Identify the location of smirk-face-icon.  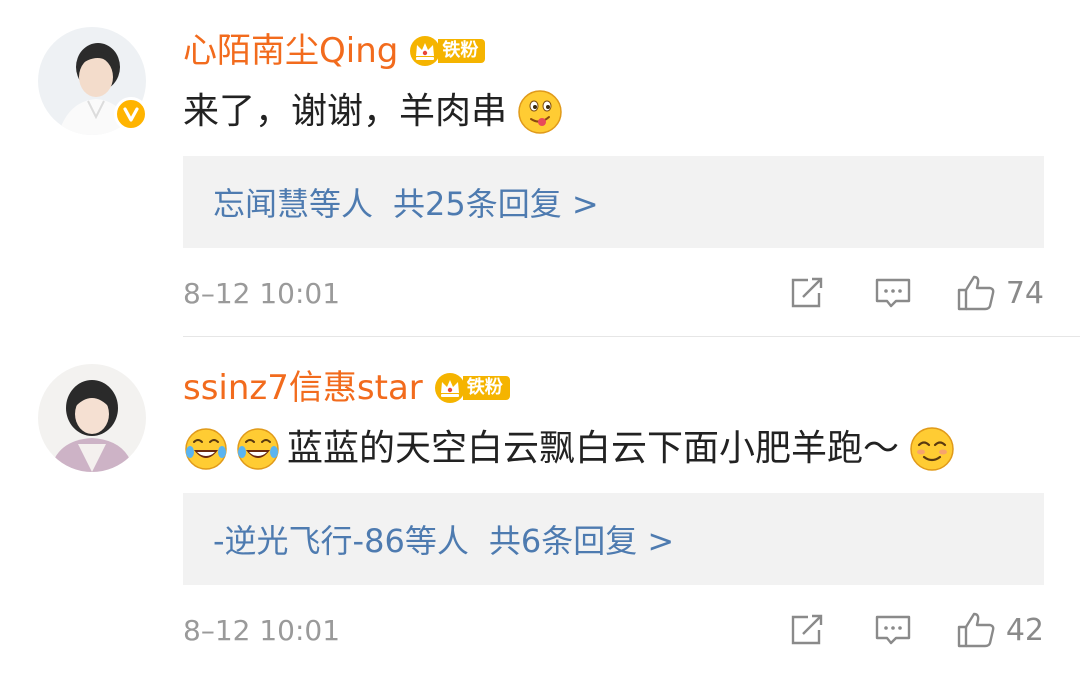
(932, 449).